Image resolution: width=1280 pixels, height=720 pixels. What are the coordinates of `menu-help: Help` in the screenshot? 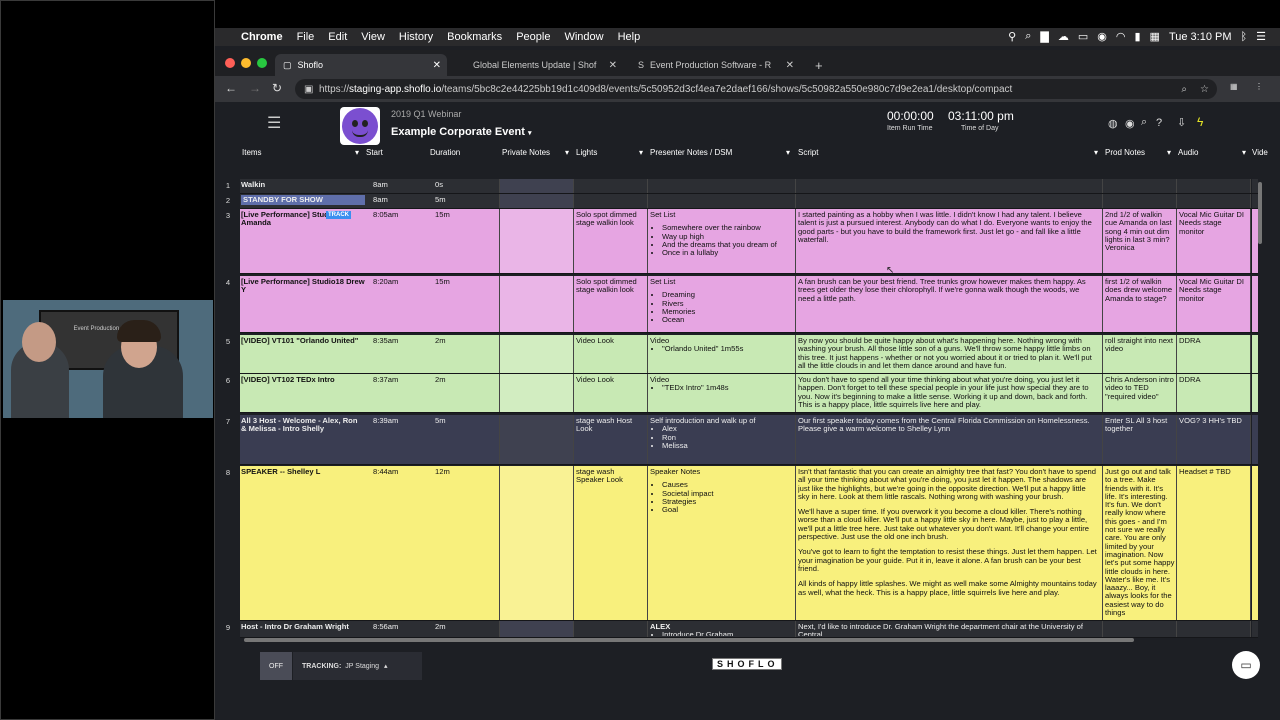 It's located at (629, 37).